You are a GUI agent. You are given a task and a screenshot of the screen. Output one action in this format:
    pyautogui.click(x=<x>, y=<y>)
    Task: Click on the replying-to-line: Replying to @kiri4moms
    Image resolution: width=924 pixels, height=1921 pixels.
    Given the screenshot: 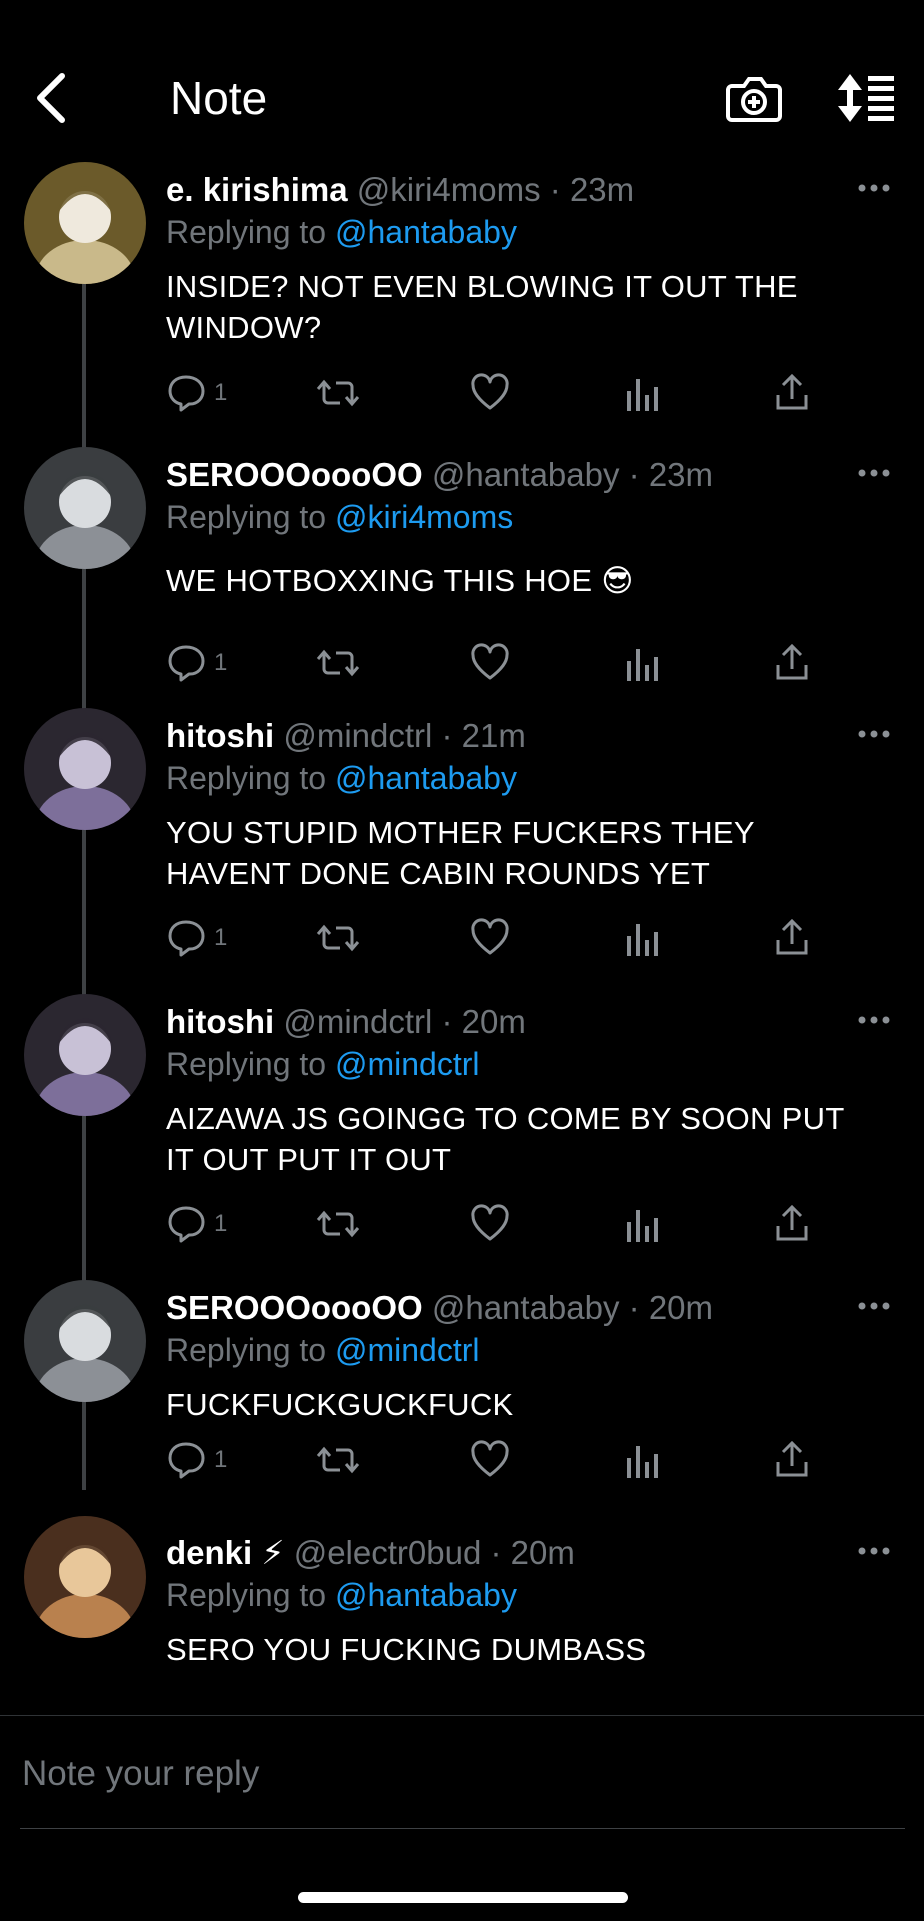 What is the action you would take?
    pyautogui.click(x=339, y=517)
    